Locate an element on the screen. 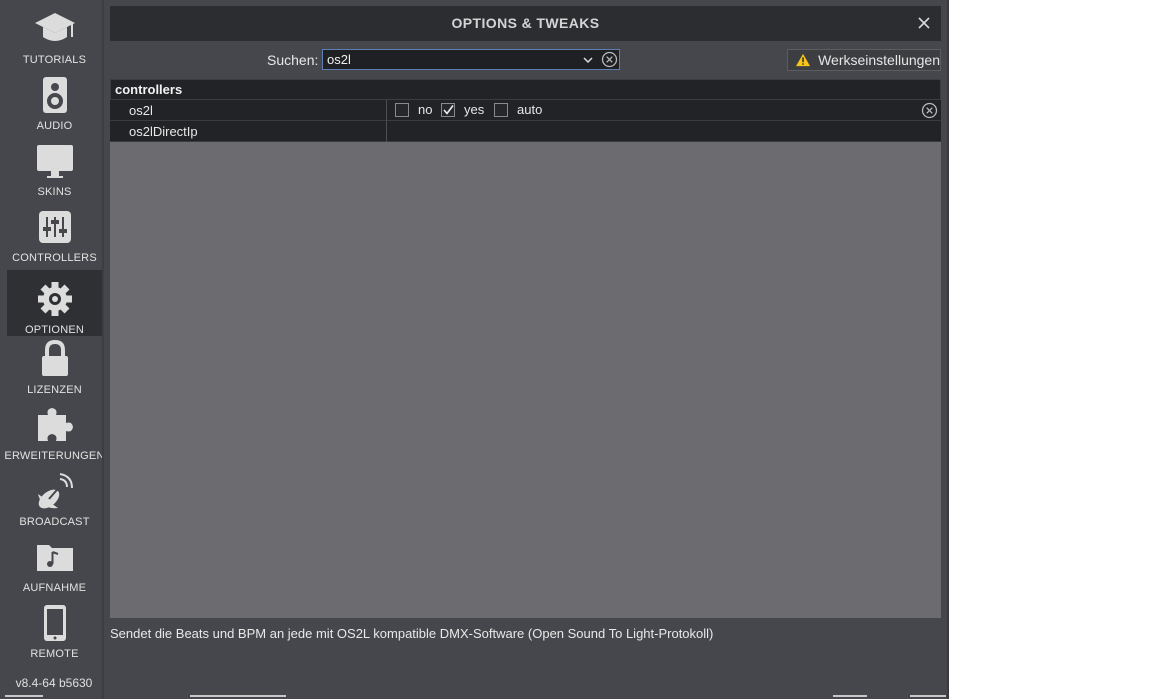  checkmark-icon is located at coordinates (448, 109).